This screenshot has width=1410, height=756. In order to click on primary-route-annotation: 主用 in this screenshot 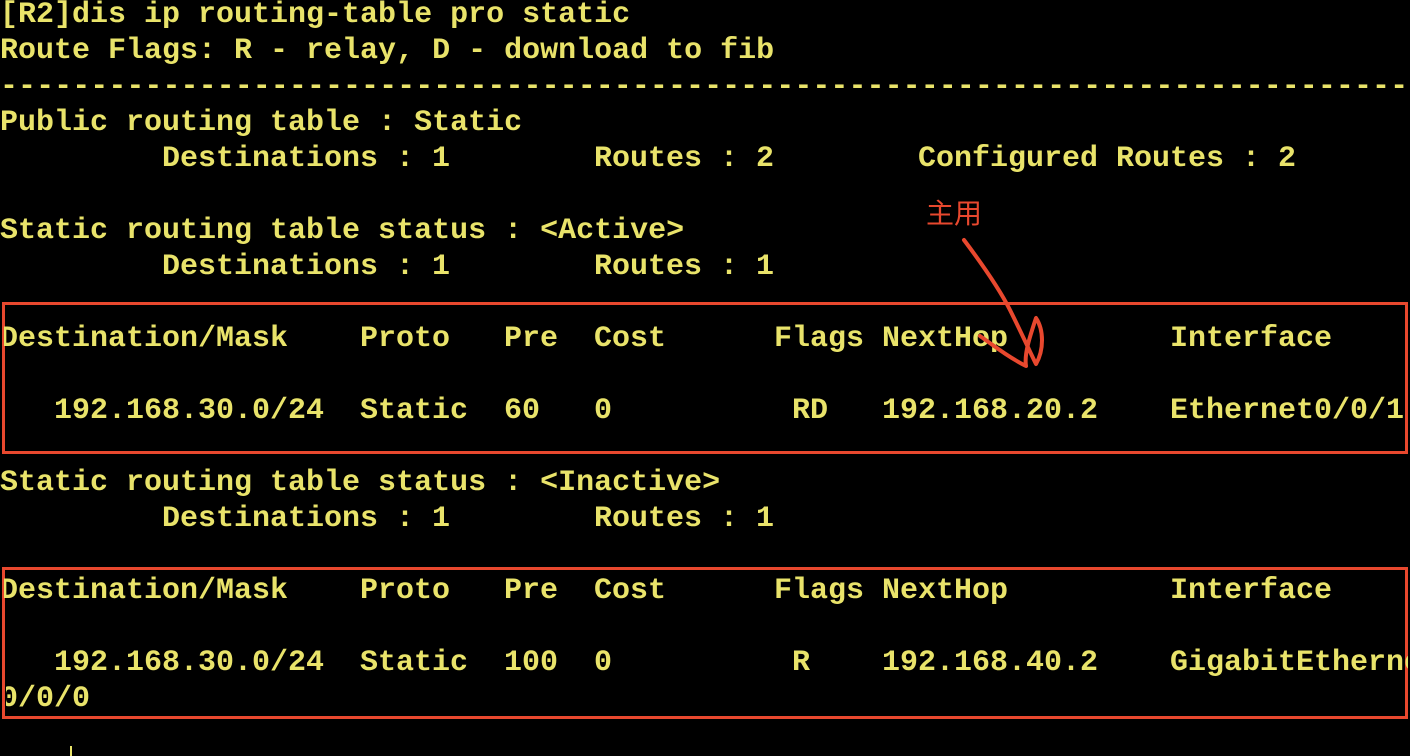, I will do `click(954, 213)`.